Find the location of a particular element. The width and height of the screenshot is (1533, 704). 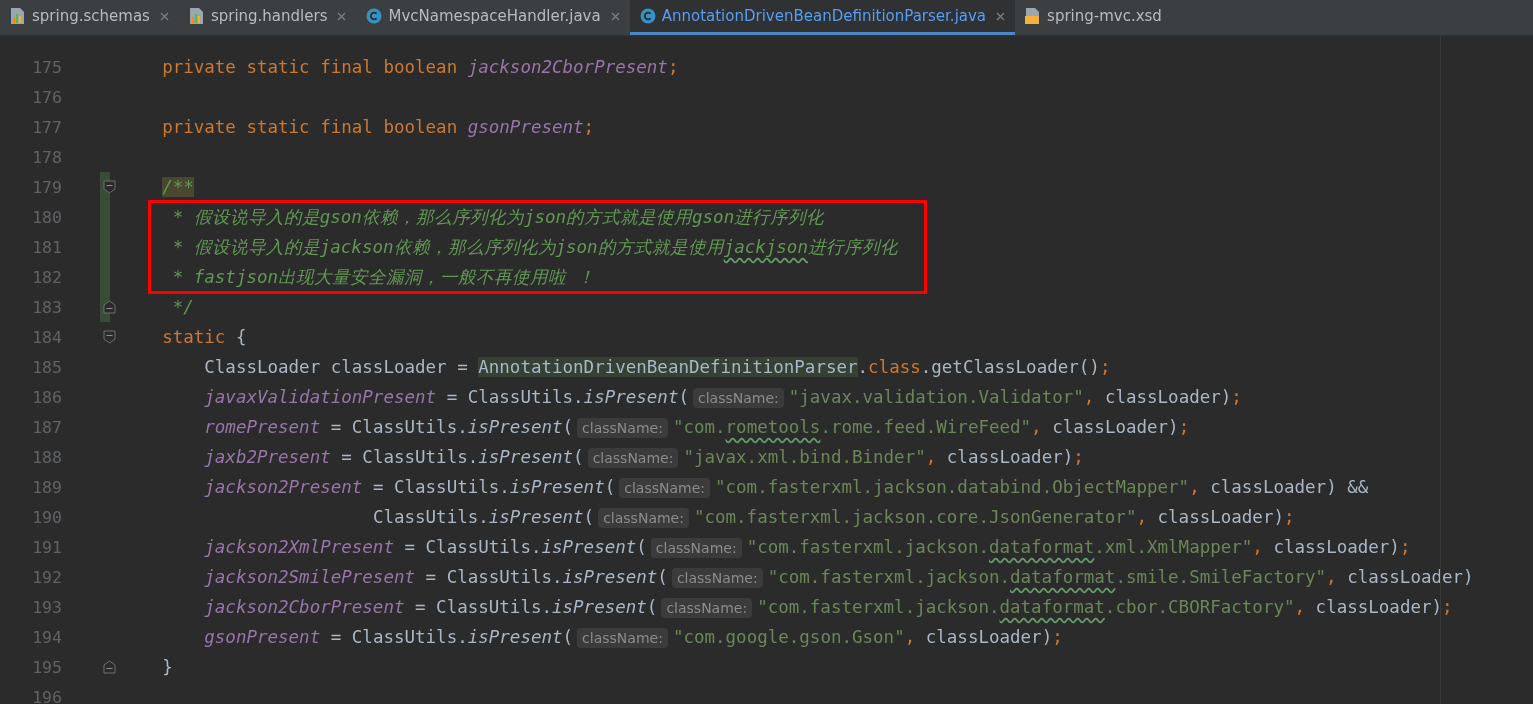

code-line: ClassLoader classLoader = AnnotationDrivenBeanDefinitionParser.class.getClassLoader(); is located at coordinates (657, 367).